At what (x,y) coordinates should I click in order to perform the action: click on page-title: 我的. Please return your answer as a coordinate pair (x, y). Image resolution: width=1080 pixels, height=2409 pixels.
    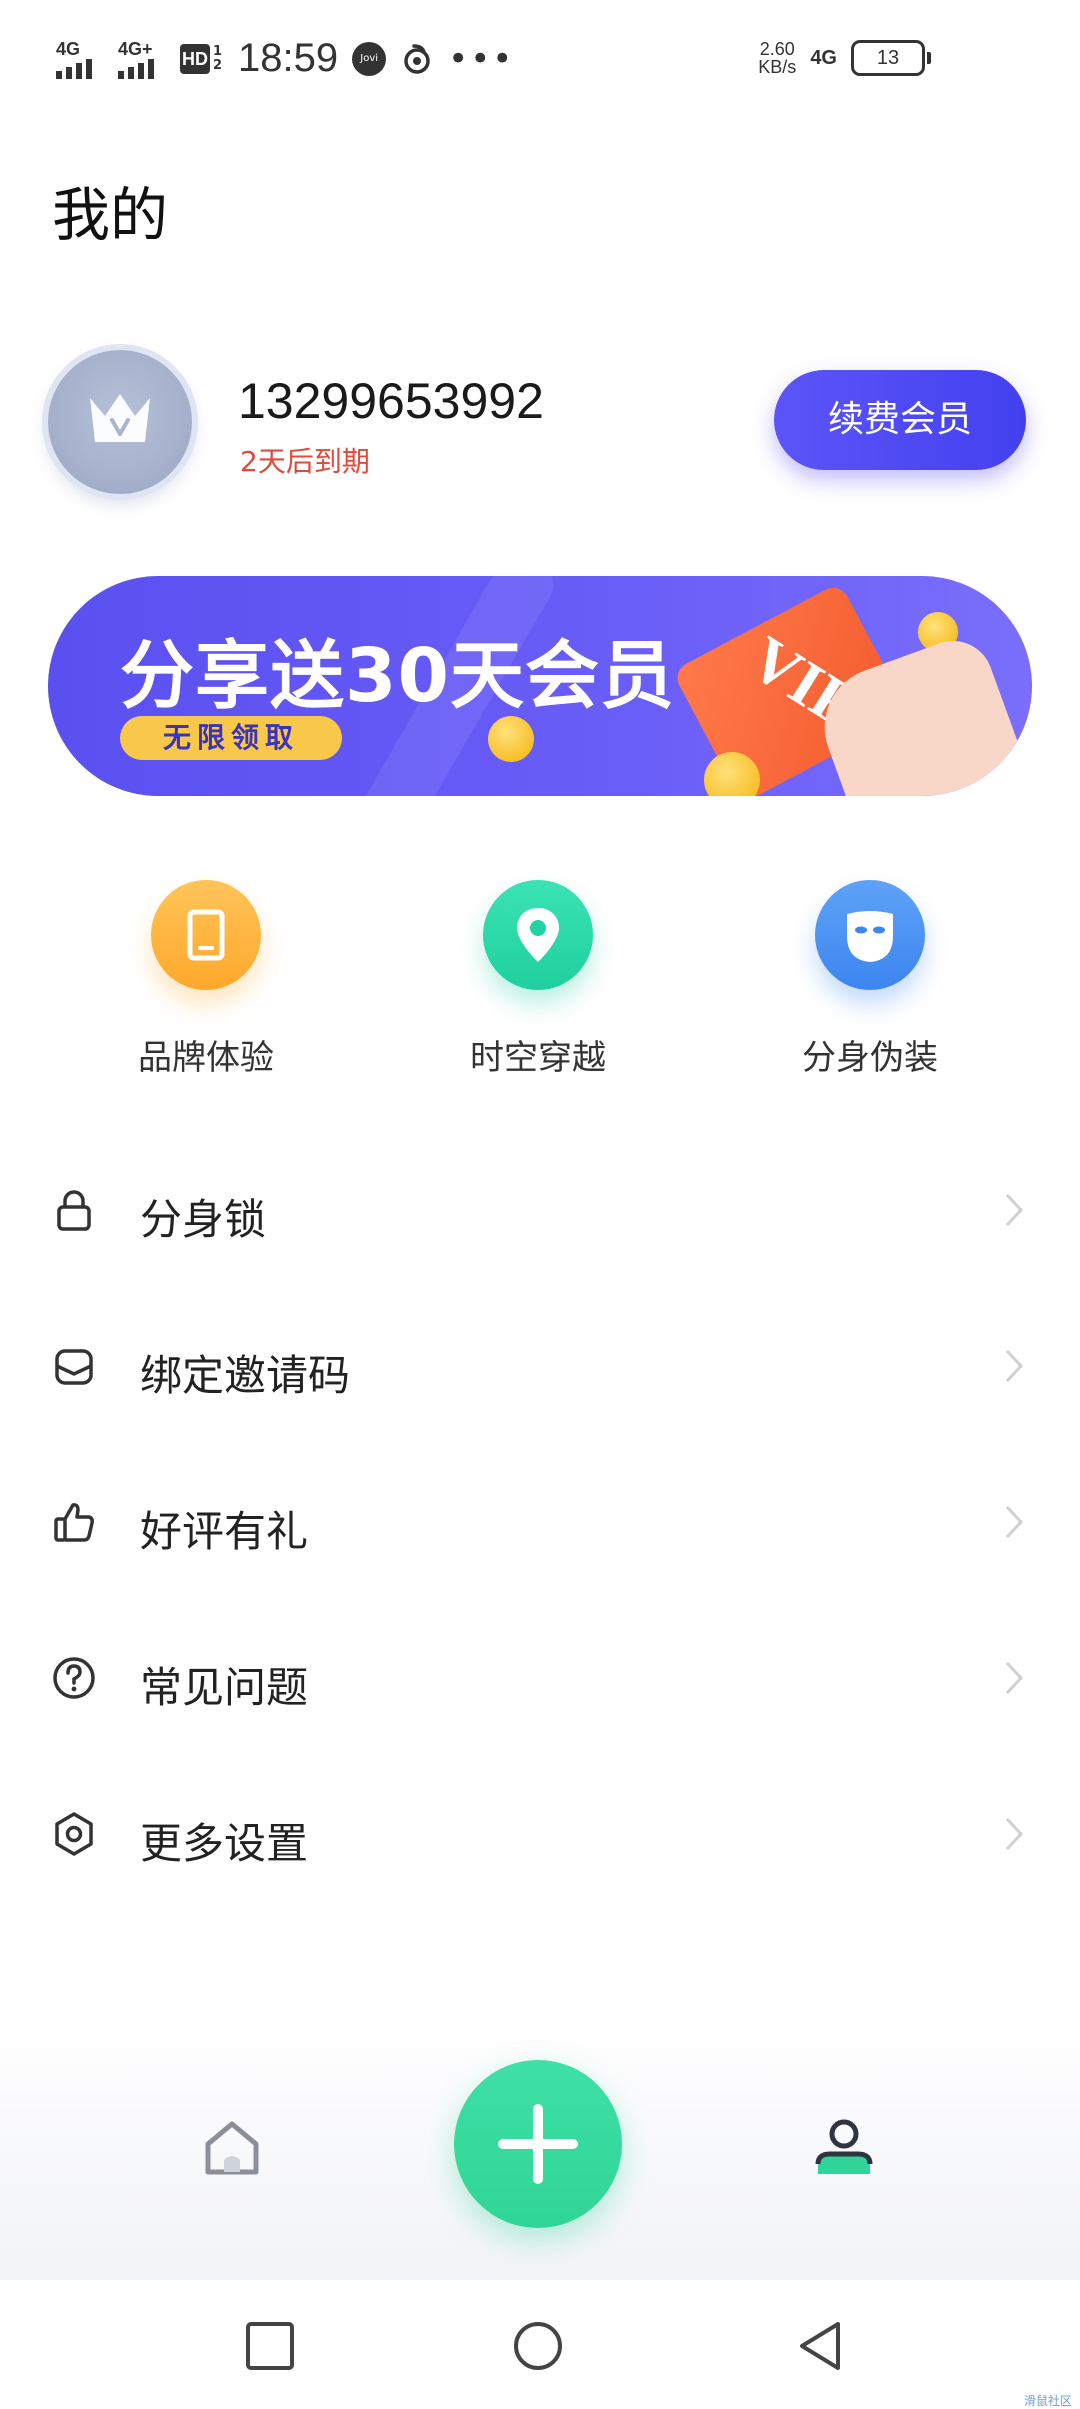
    Looking at the image, I should click on (110, 215).